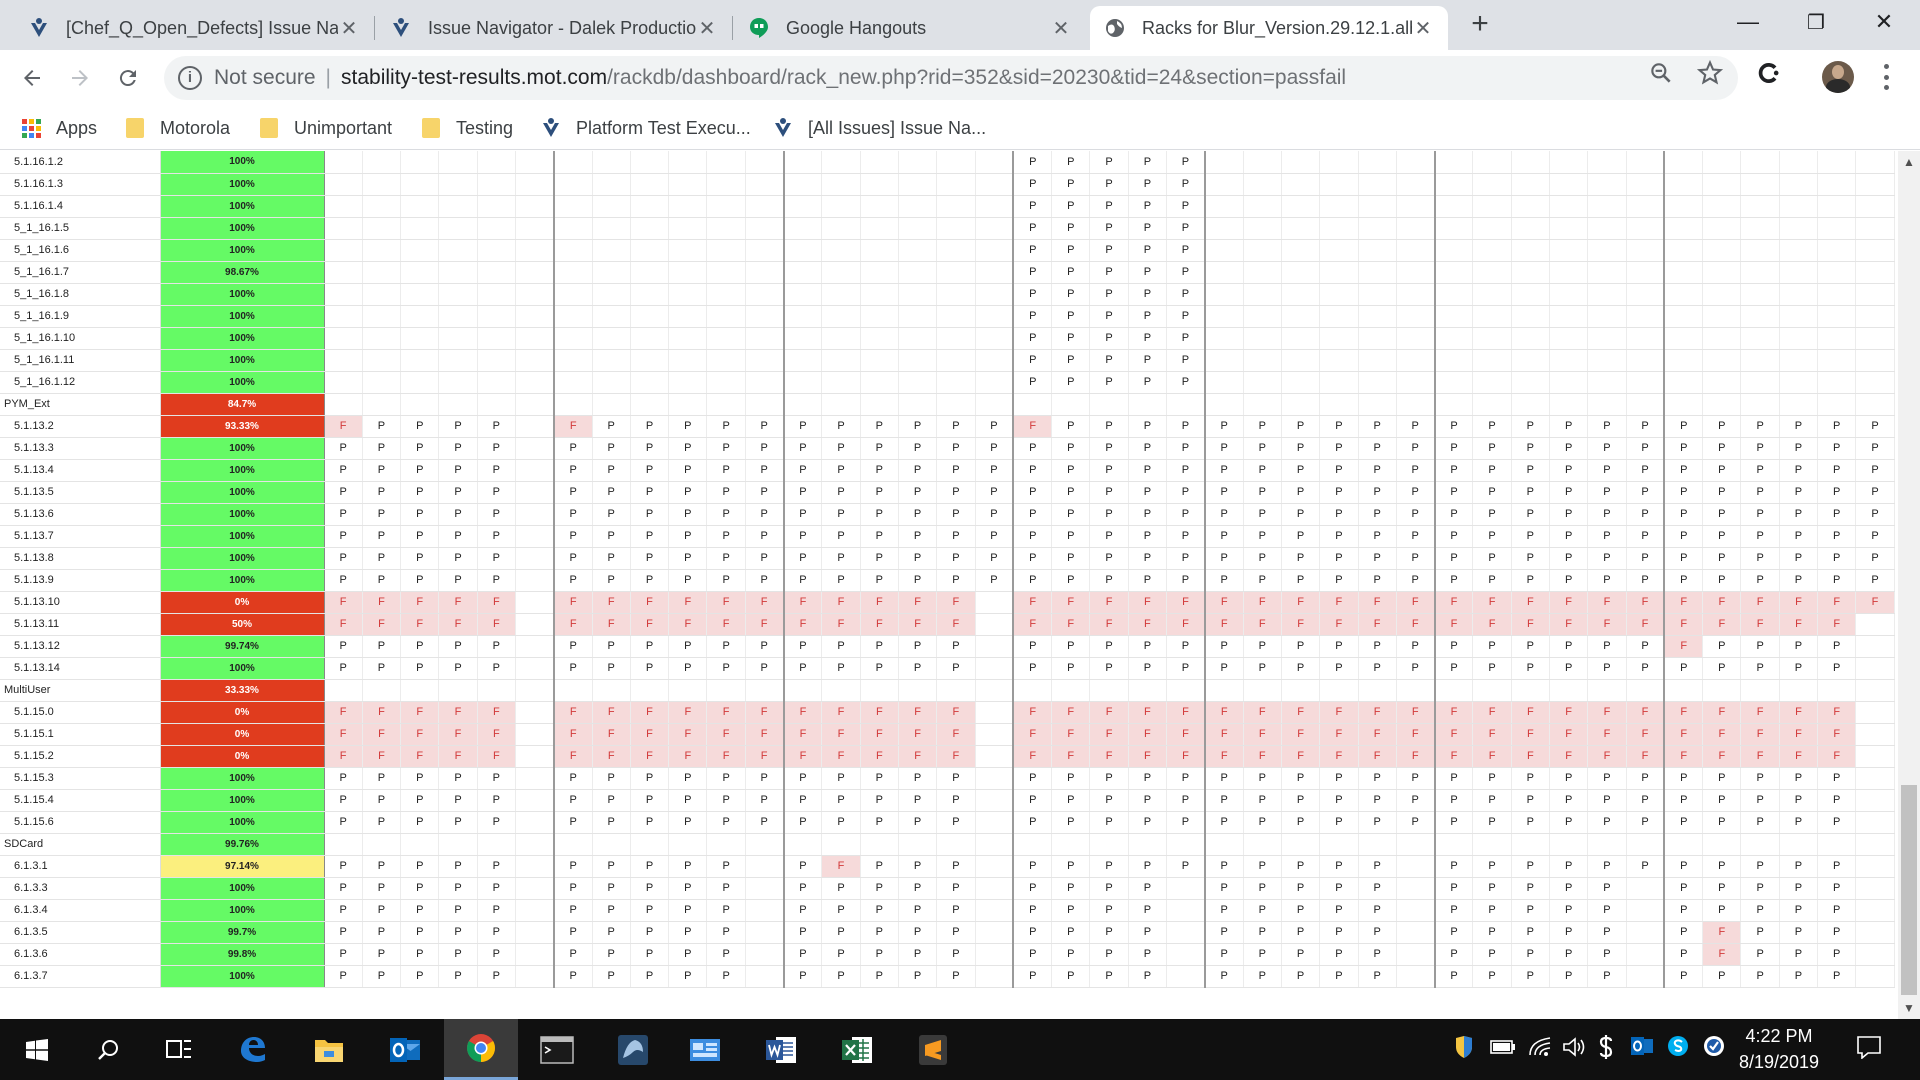  I want to click on scroll-thumb, so click(1909, 890).